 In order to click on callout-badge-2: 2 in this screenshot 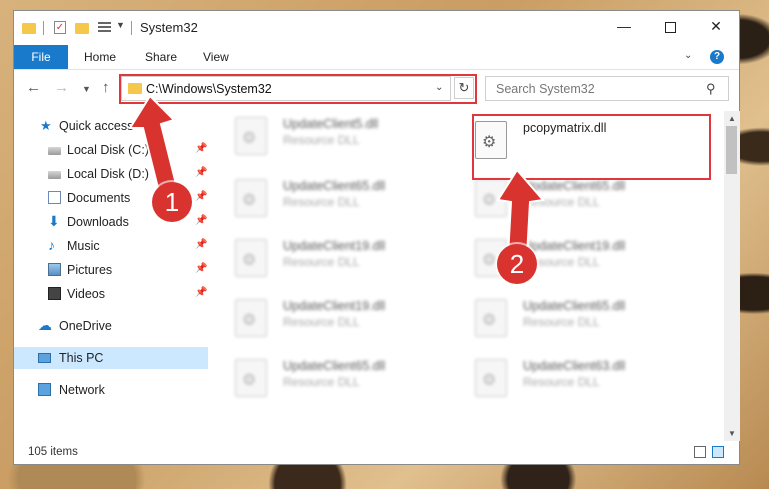, I will do `click(517, 264)`.